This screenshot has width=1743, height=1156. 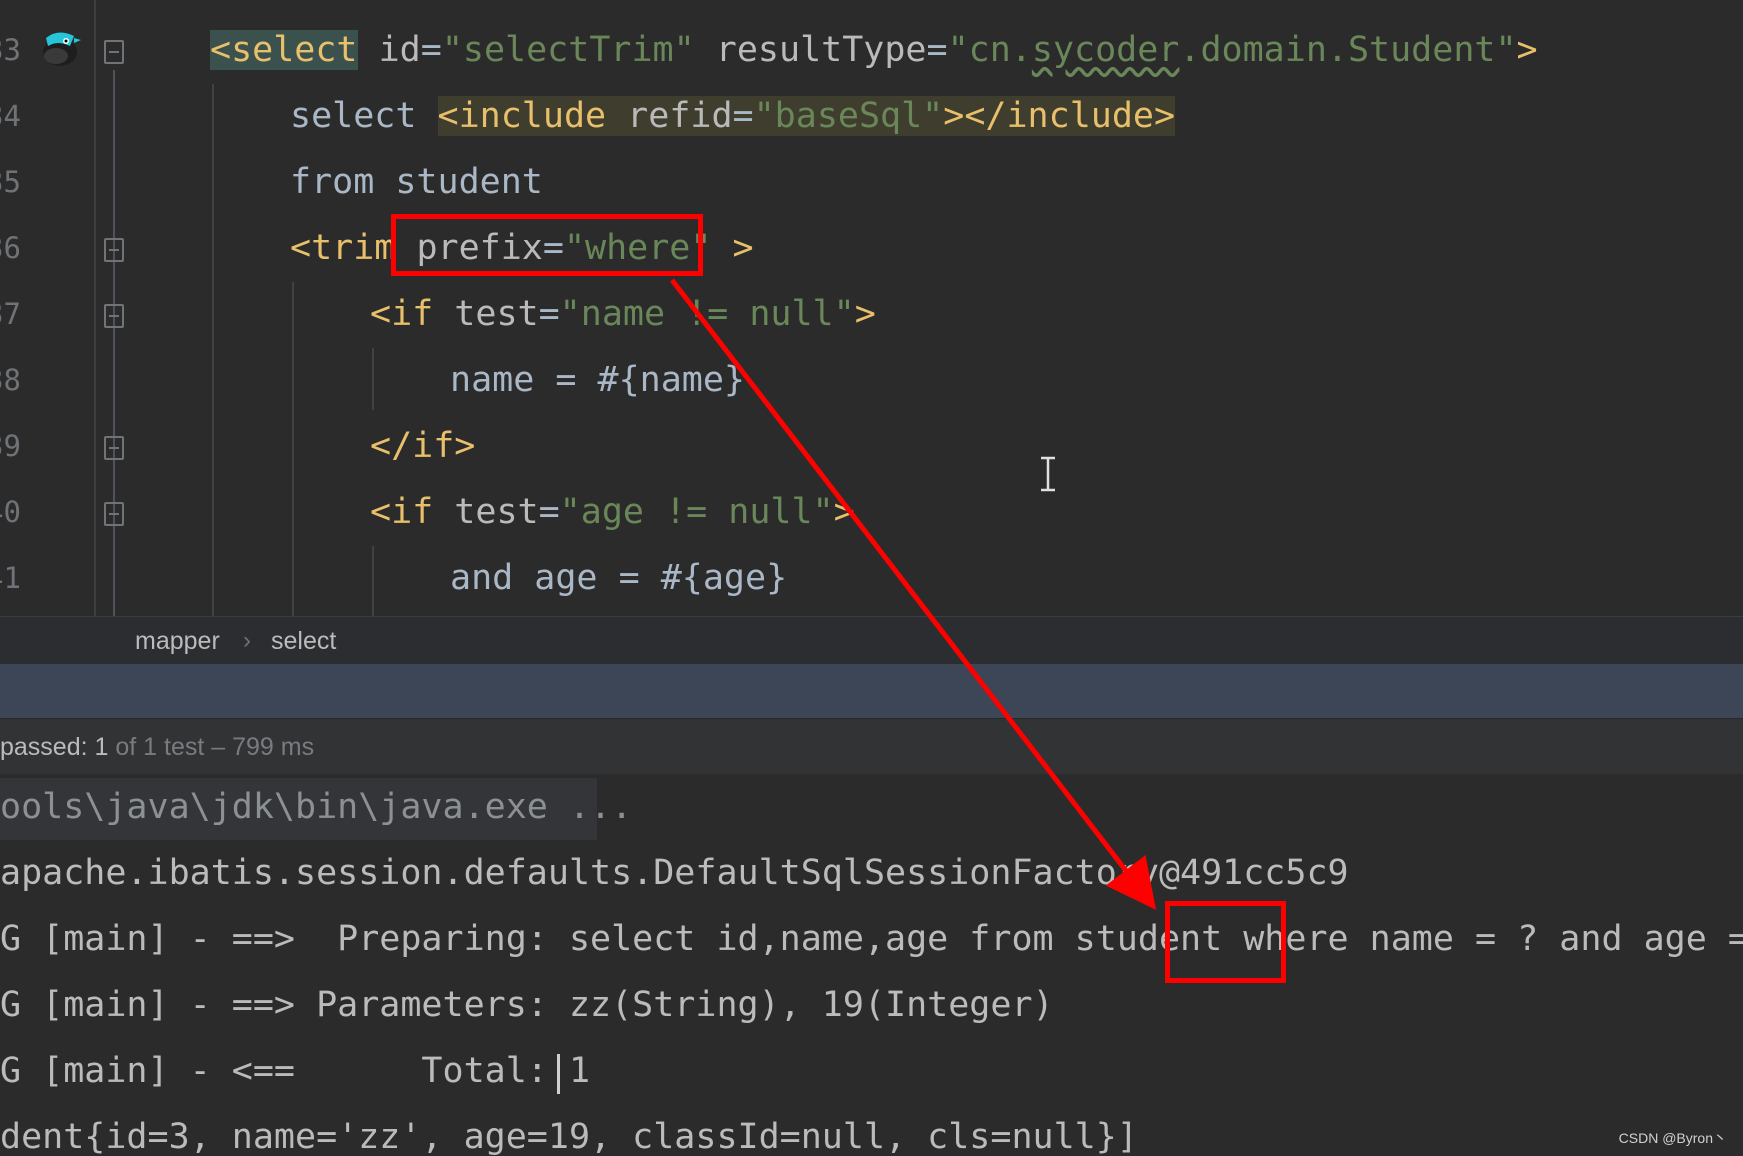 I want to click on code-line: from student, so click(x=871, y=182).